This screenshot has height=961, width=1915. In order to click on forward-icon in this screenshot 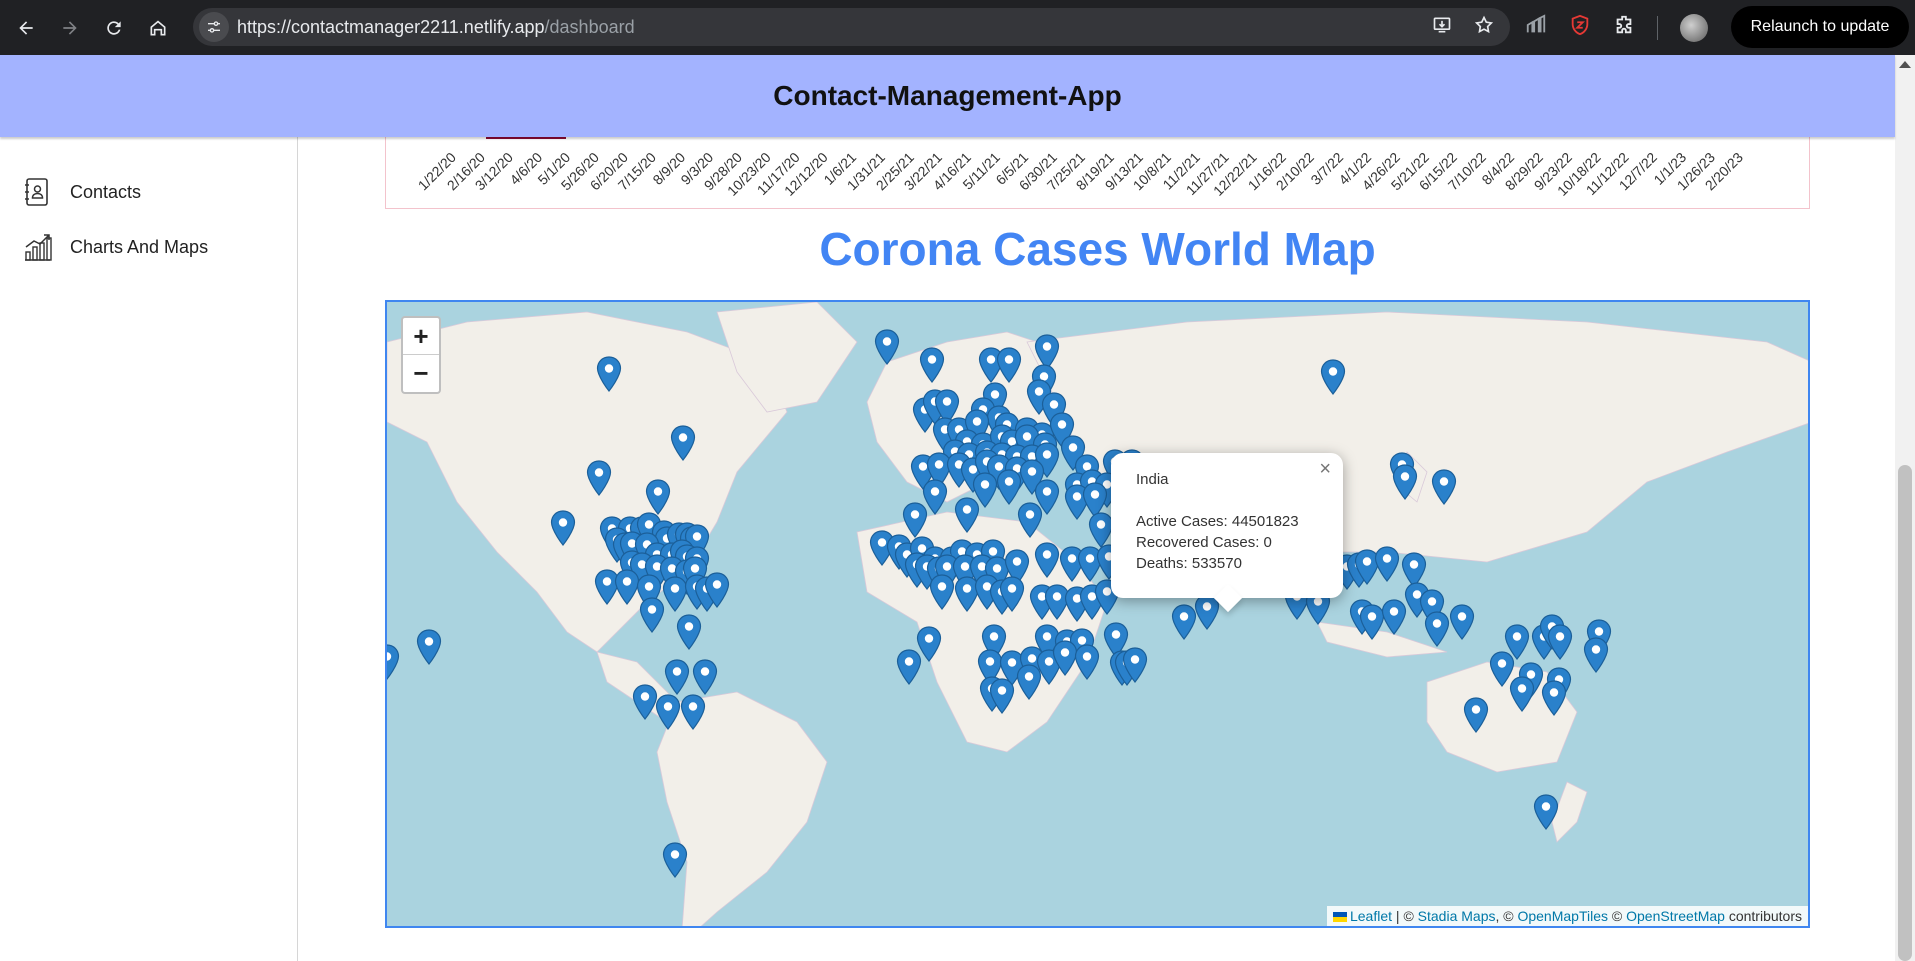, I will do `click(70, 28)`.